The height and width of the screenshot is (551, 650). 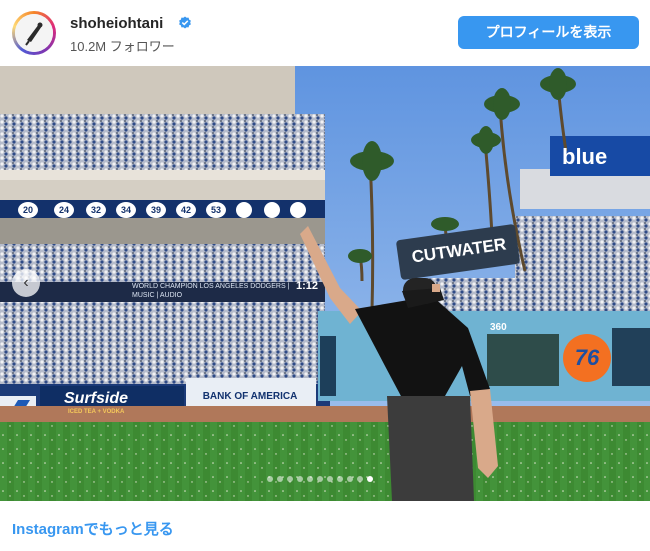 What do you see at coordinates (250, 396) in the screenshot?
I see `bank-of-america-ad: BANK OF AMERICA` at bounding box center [250, 396].